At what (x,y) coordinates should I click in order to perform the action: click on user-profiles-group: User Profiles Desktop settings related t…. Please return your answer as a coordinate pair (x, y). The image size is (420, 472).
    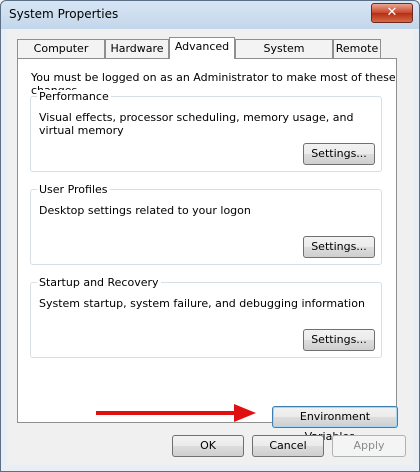
    Looking at the image, I should click on (206, 224).